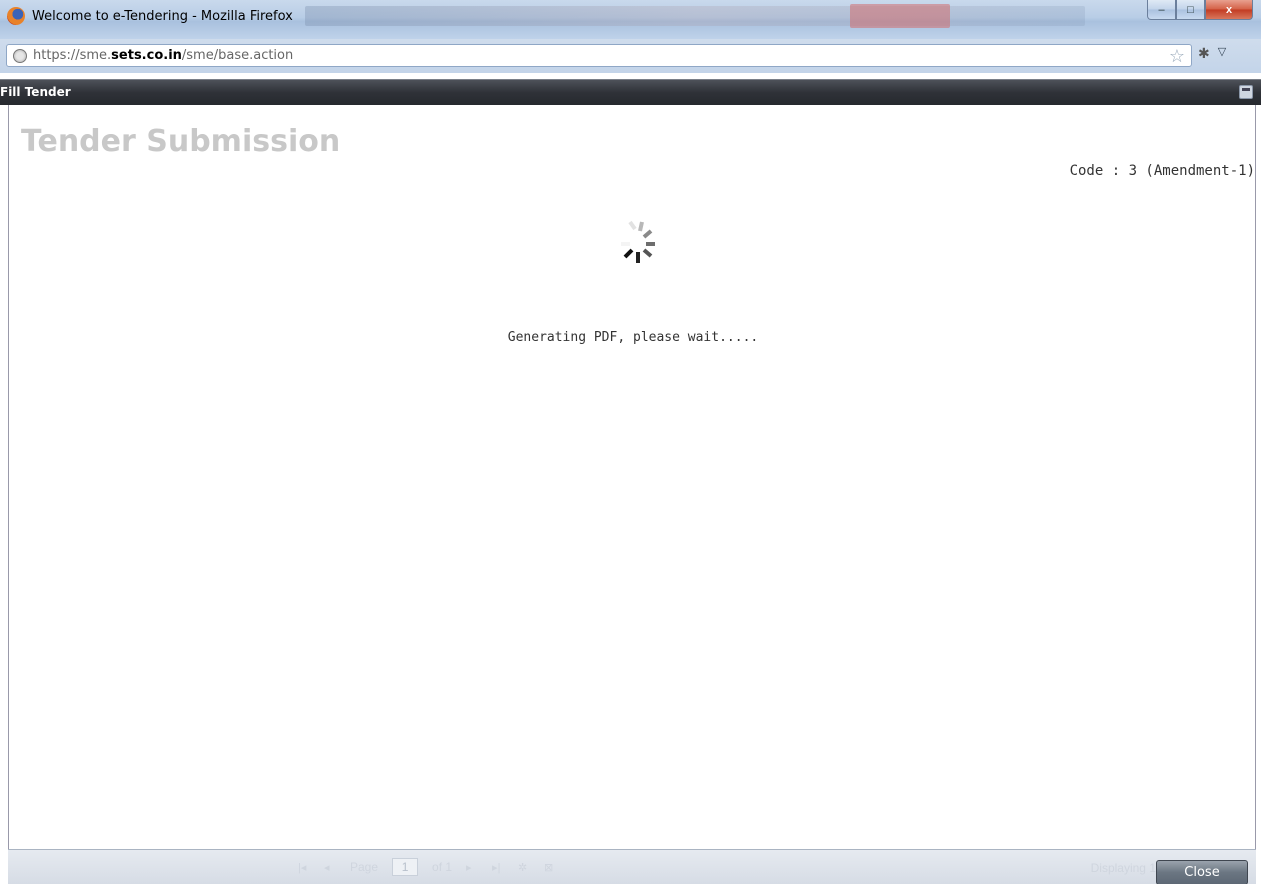  What do you see at coordinates (550, 867) in the screenshot?
I see `export-icon: ⊠` at bounding box center [550, 867].